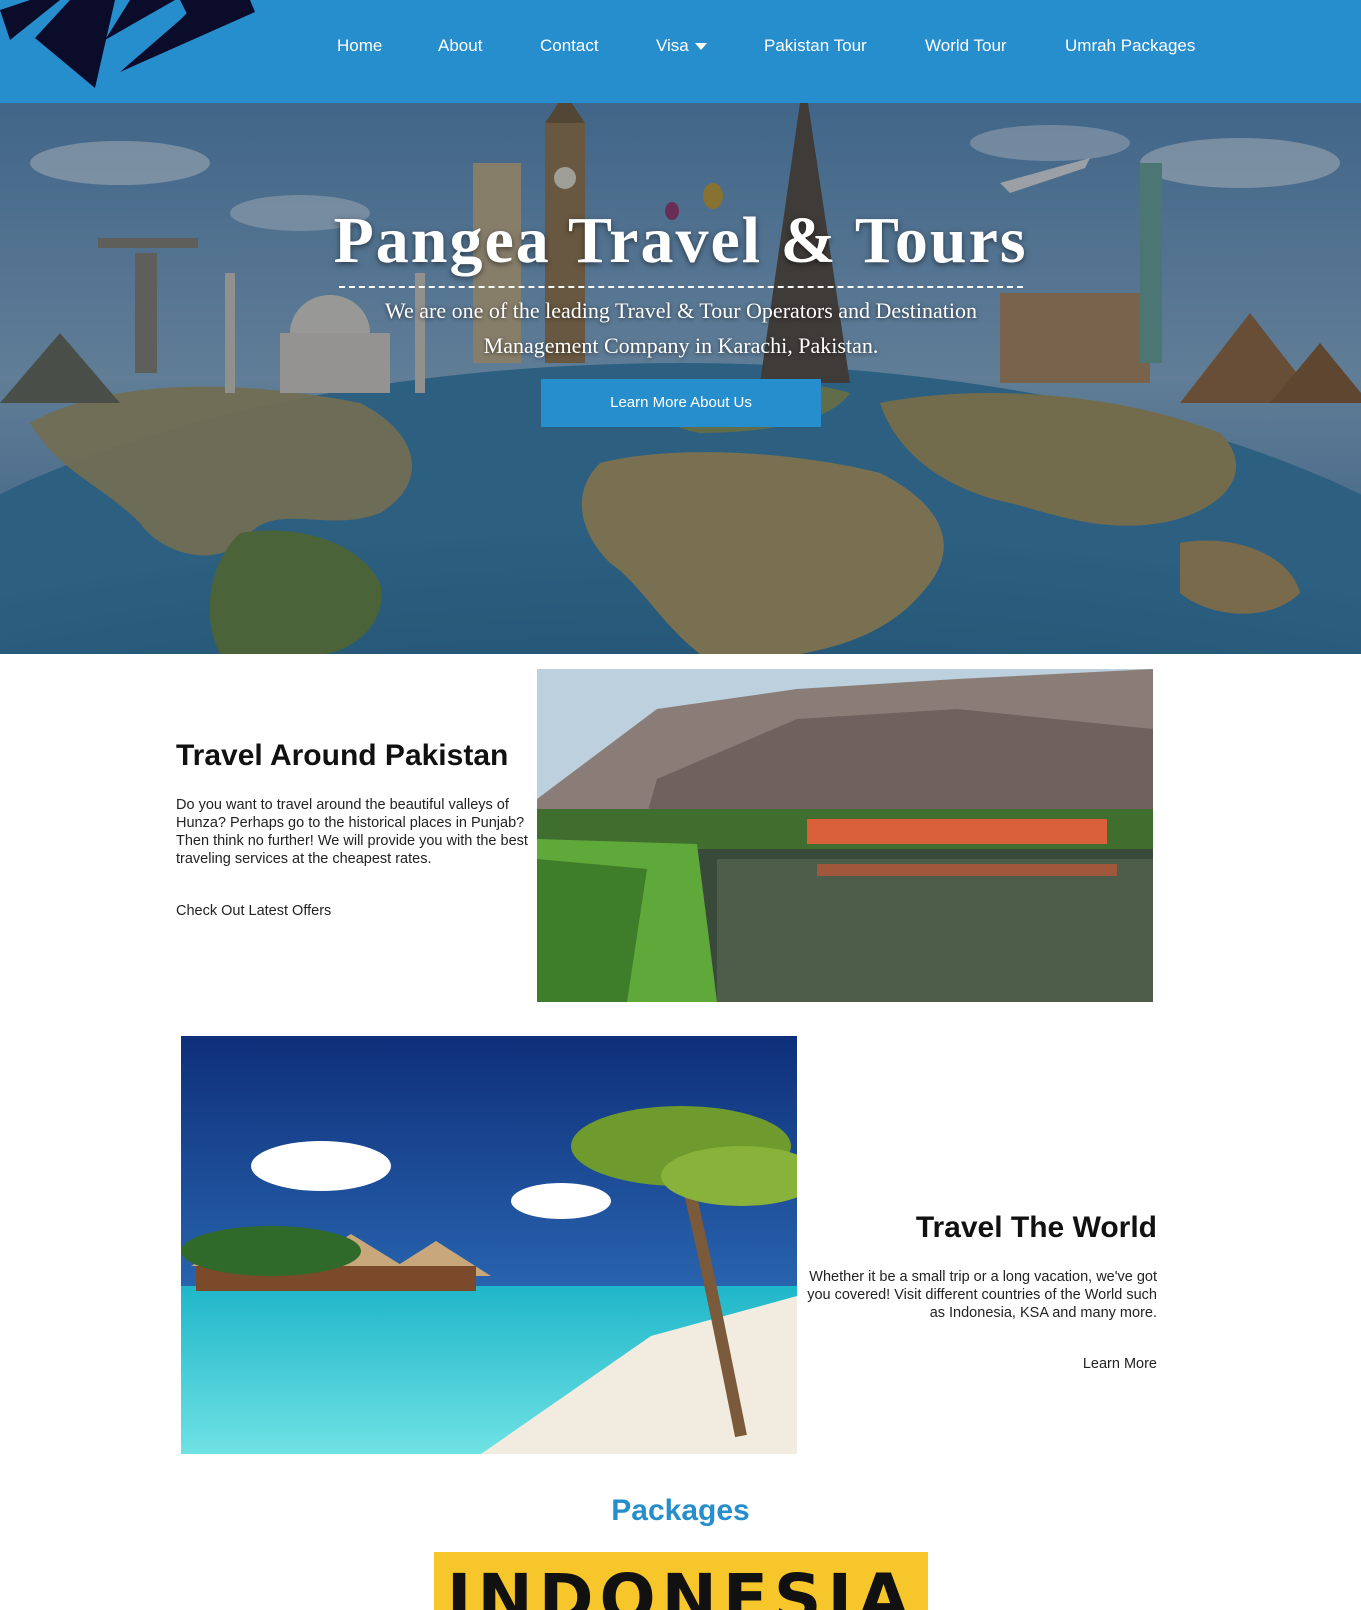 The height and width of the screenshot is (1610, 1361). I want to click on indonesia-package-banner: INDONESIA, so click(681, 1581).